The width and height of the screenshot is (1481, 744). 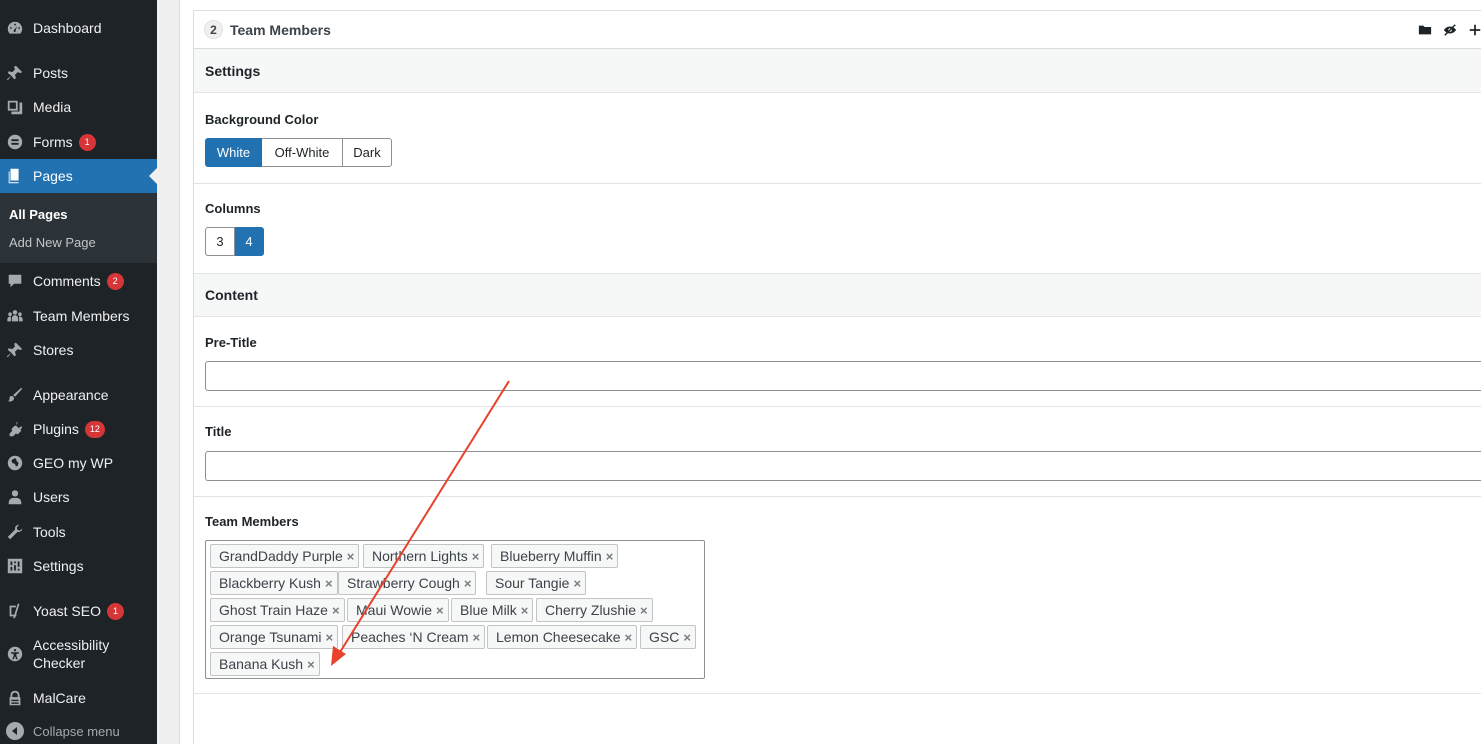 What do you see at coordinates (15, 497) in the screenshot?
I see `users-icon` at bounding box center [15, 497].